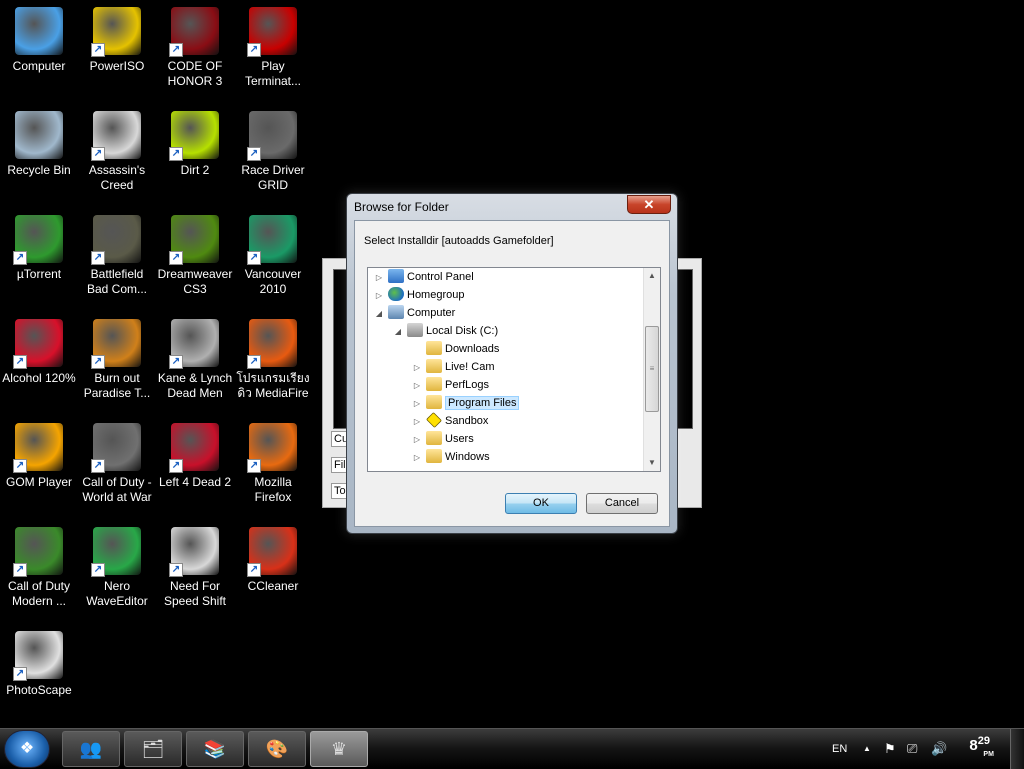  I want to click on desktop-icon: ↗ Assassin's Creed, so click(117, 154).